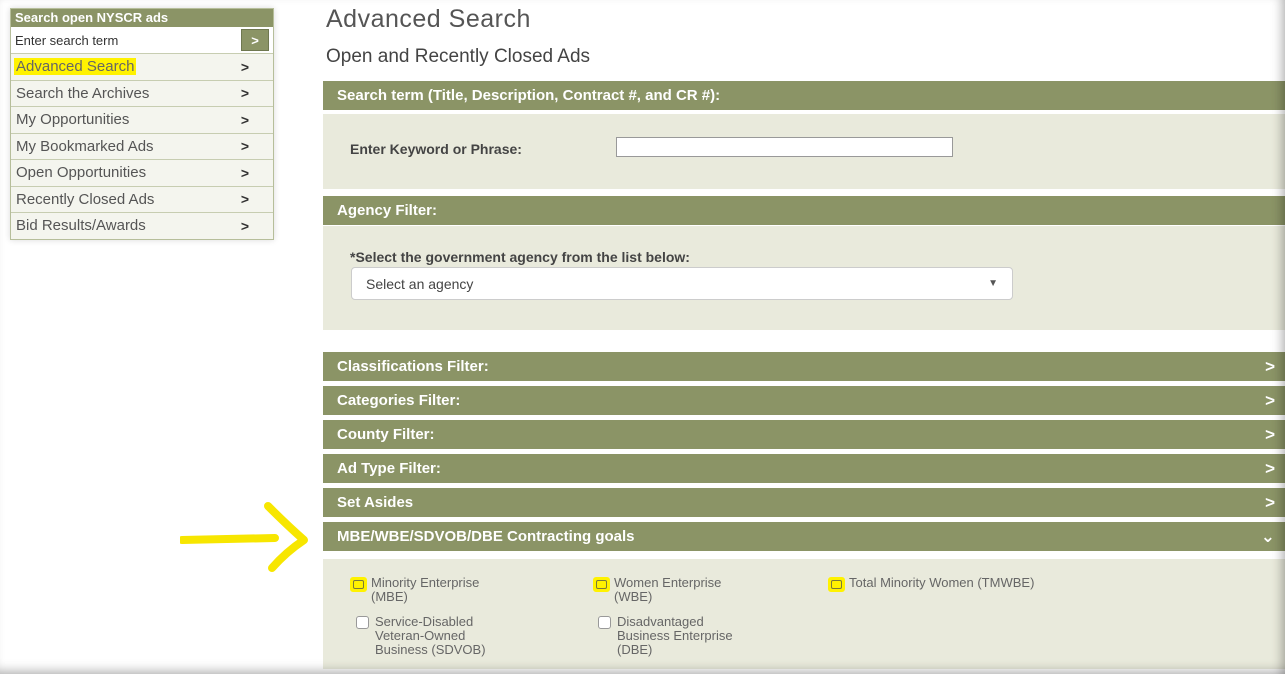  What do you see at coordinates (425, 582) in the screenshot?
I see `option-line: Minority Enterprise` at bounding box center [425, 582].